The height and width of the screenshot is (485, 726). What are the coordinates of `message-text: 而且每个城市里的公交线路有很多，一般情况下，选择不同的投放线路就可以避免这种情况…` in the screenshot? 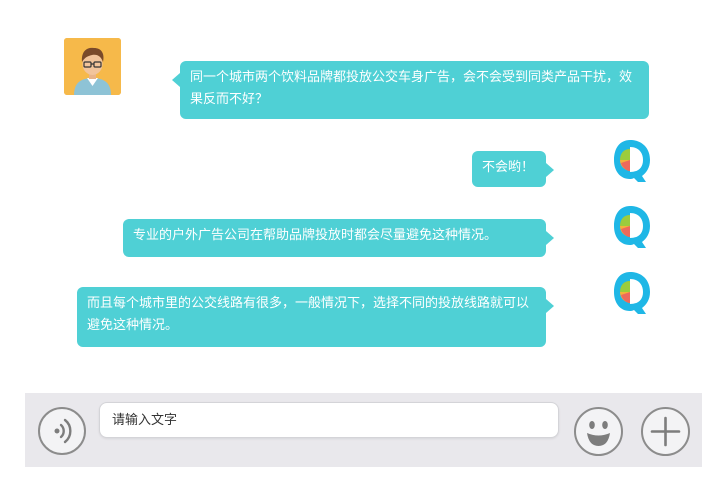 It's located at (308, 314).